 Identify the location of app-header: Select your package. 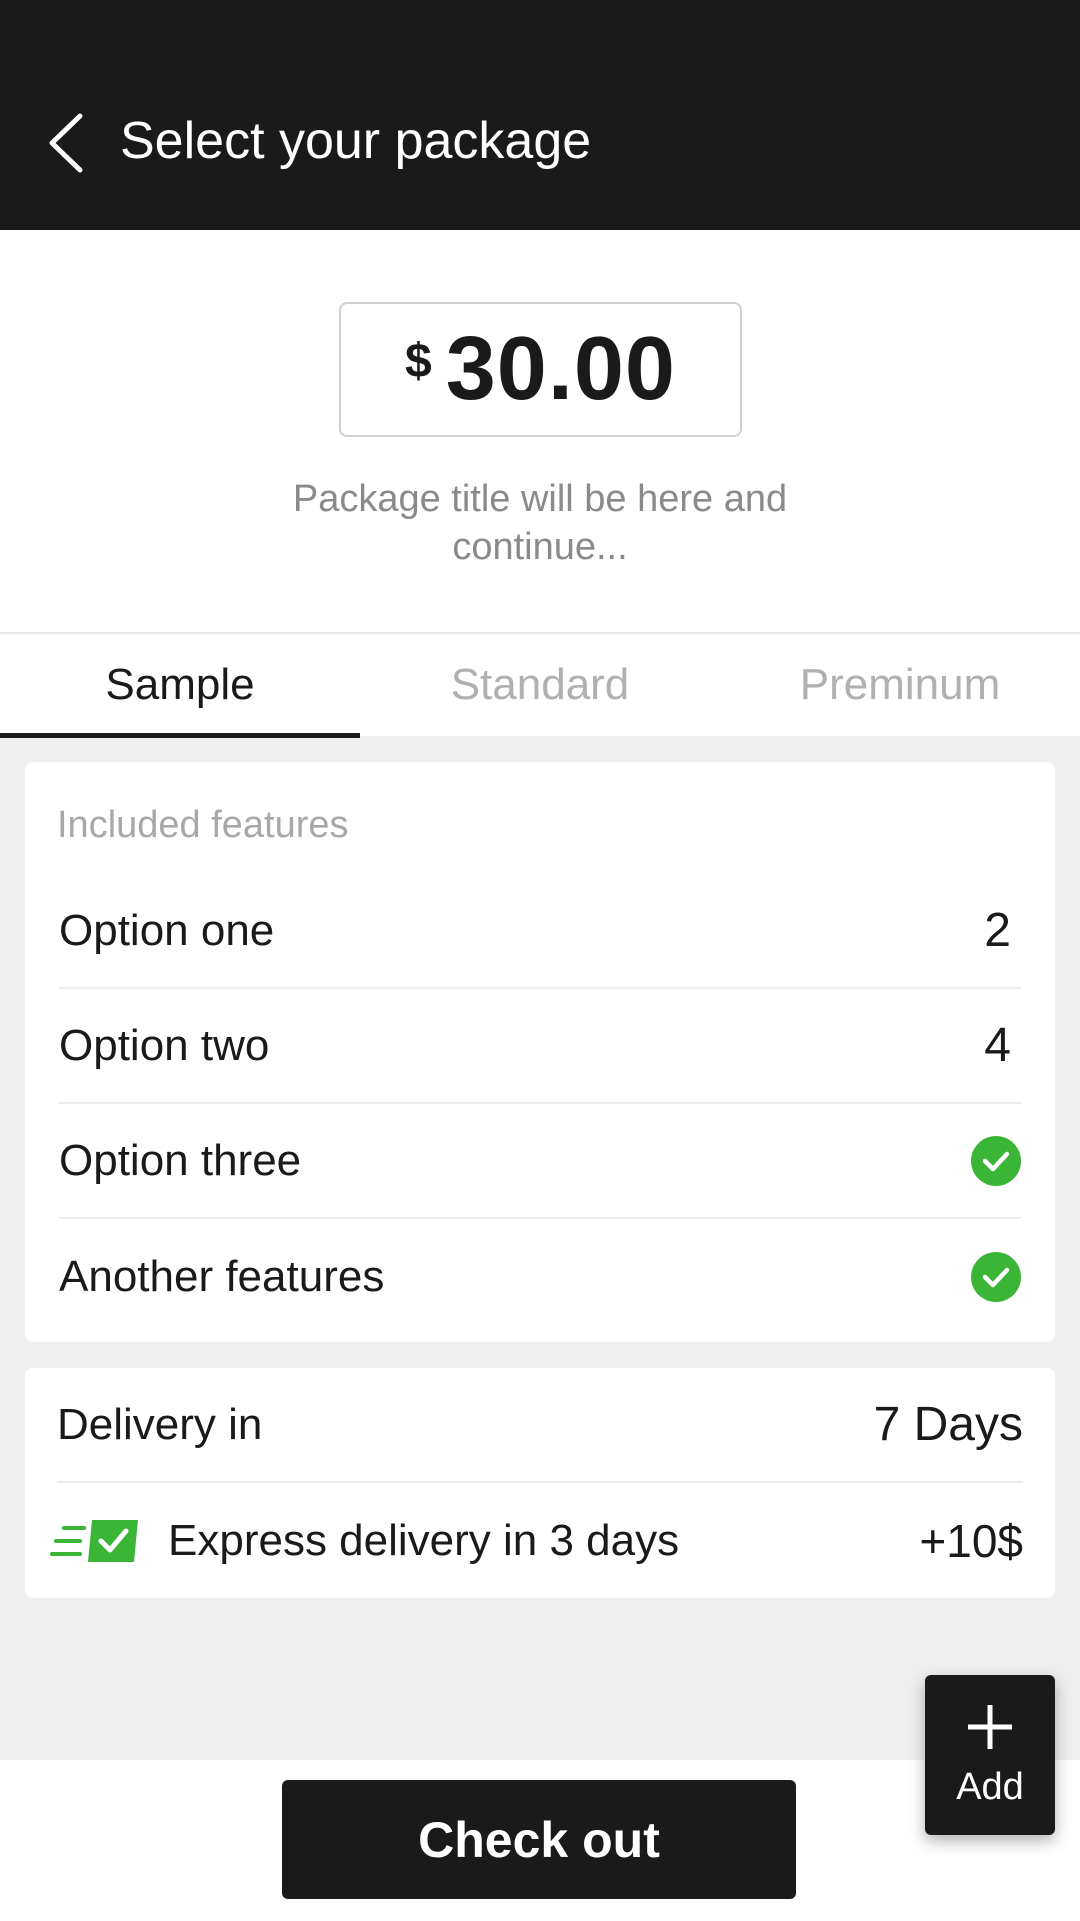
(540, 115).